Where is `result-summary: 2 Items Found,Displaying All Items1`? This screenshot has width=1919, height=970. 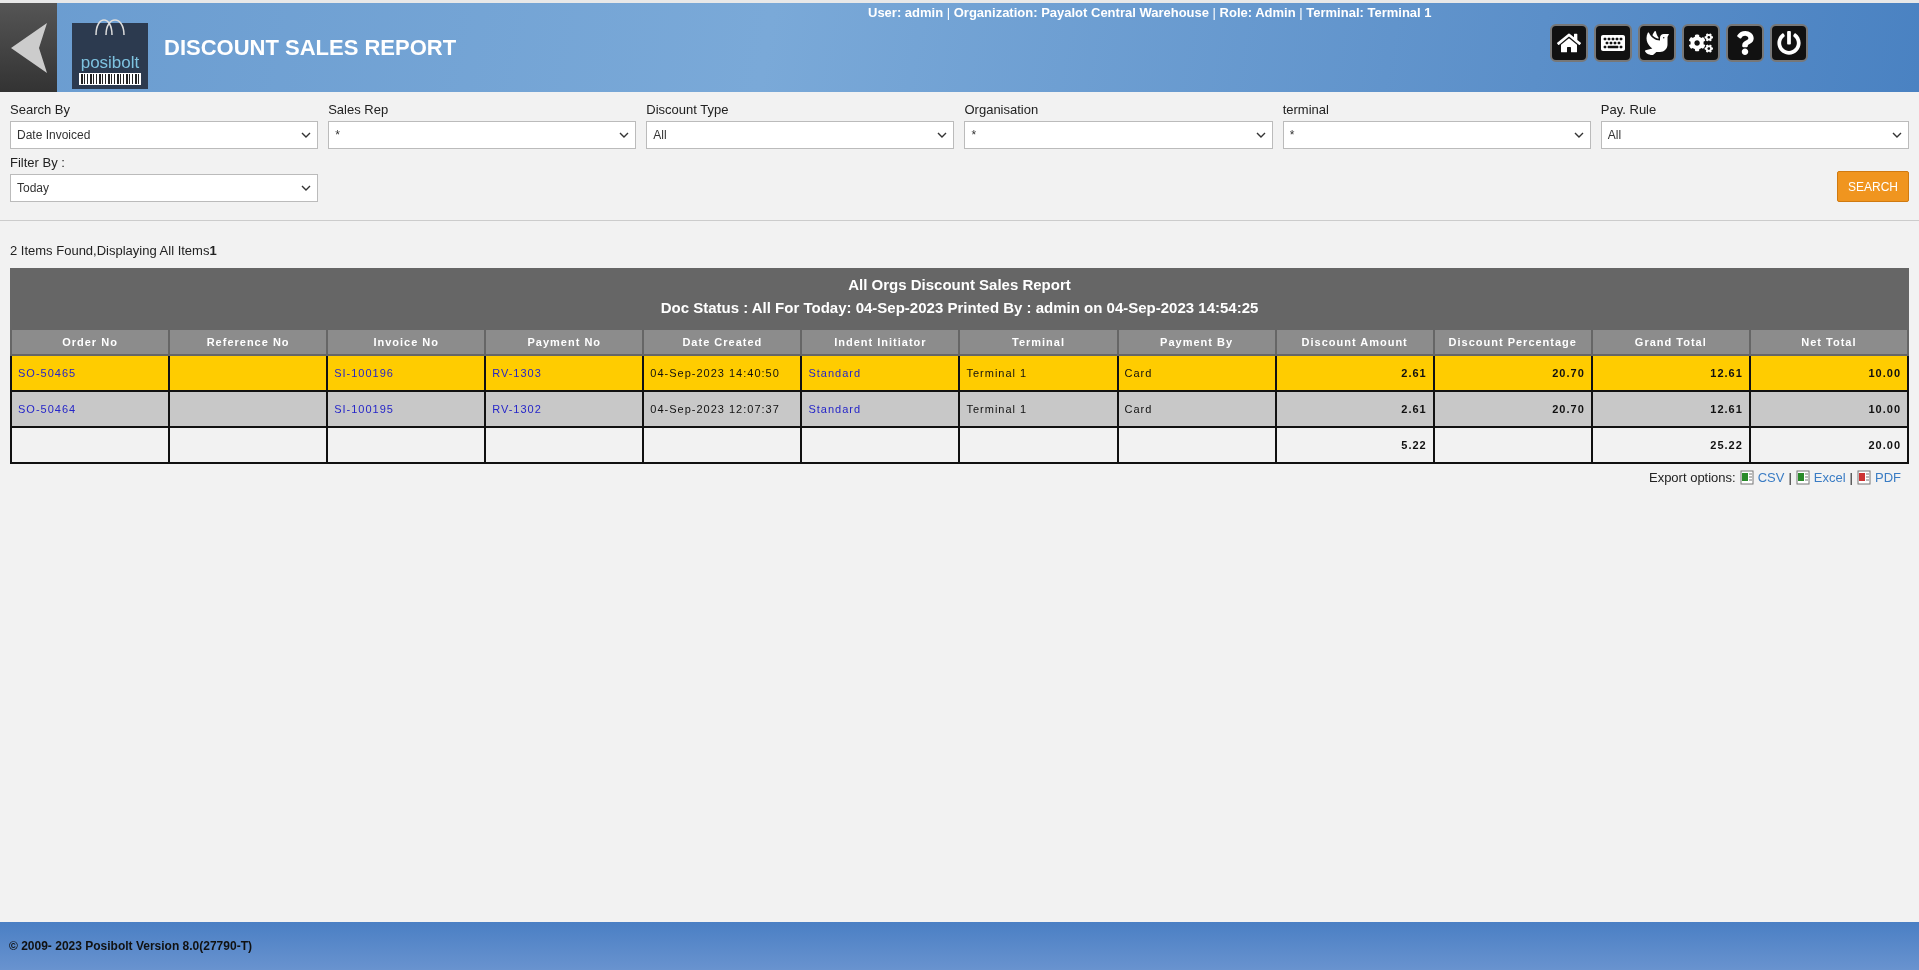 result-summary: 2 Items Found,Displaying All Items1 is located at coordinates (114, 250).